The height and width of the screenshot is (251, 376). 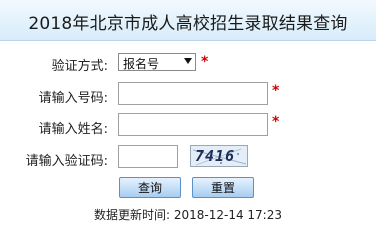 I want to click on reset-button: 重置, so click(x=223, y=187).